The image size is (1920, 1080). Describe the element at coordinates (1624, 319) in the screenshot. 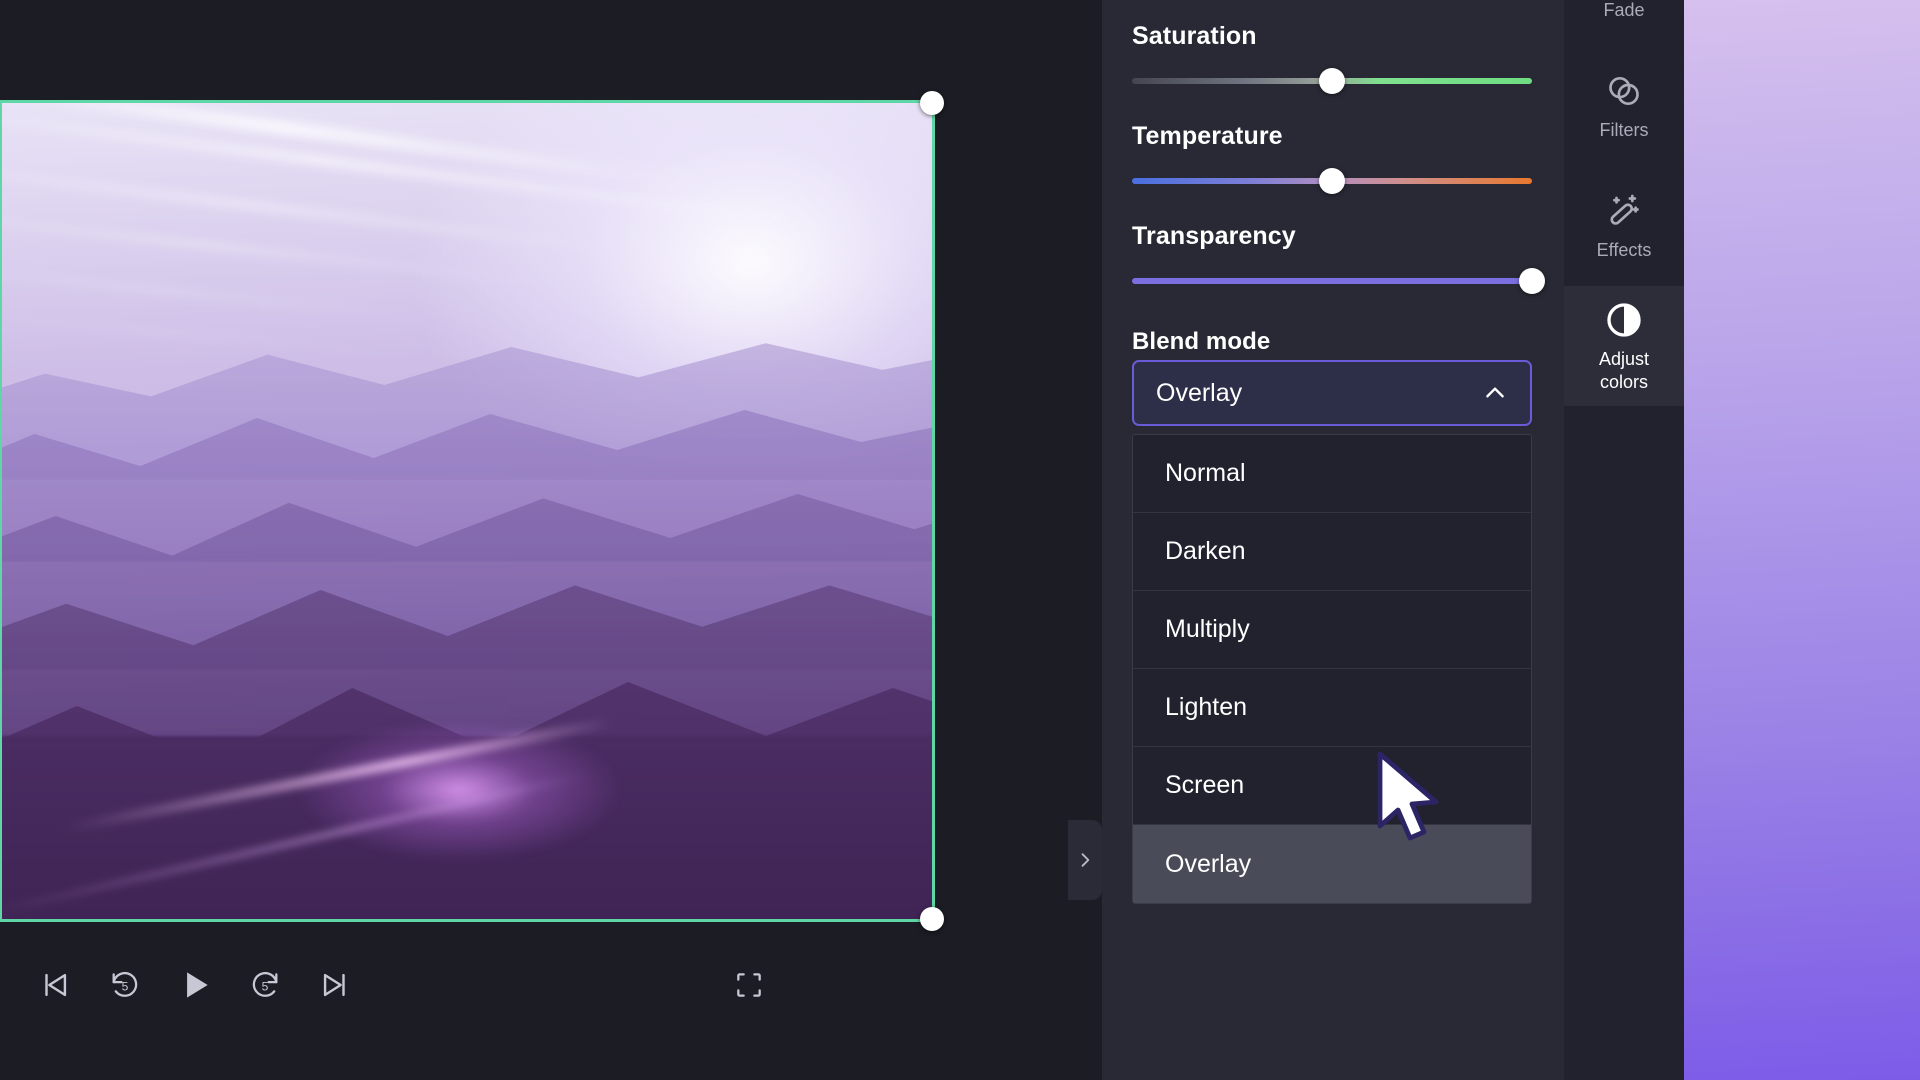

I see `contrast-circle-icon` at that location.